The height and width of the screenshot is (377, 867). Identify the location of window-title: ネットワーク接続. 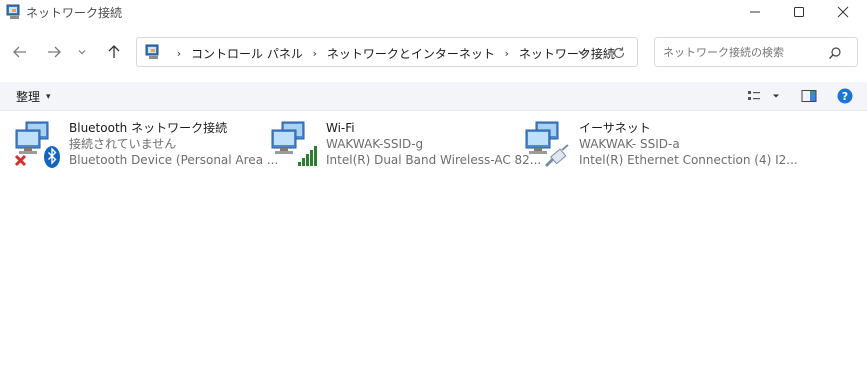
(74, 13).